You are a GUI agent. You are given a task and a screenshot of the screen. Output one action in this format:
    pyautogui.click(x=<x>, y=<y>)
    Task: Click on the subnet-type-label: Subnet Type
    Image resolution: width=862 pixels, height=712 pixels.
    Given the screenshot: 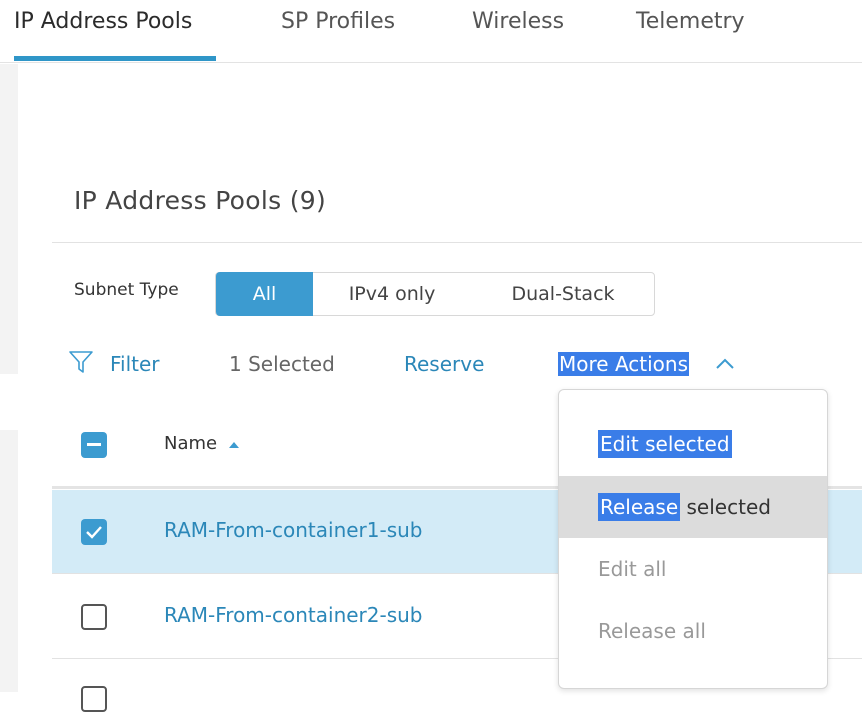 What is the action you would take?
    pyautogui.click(x=126, y=290)
    